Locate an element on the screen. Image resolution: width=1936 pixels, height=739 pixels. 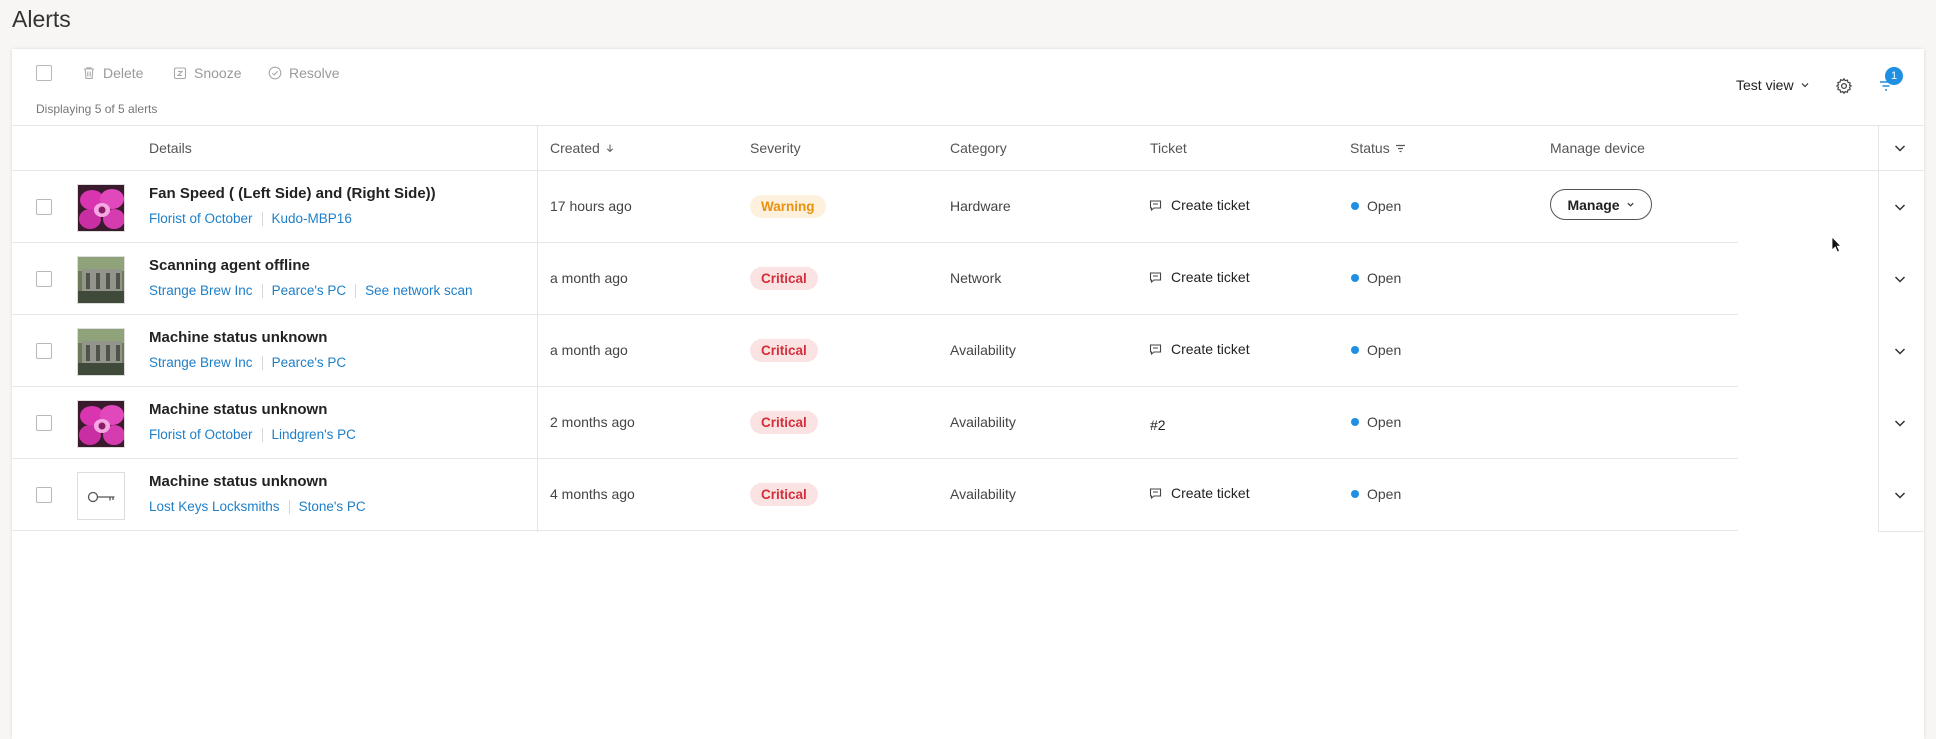
category-cell: Hardware is located at coordinates (980, 206).